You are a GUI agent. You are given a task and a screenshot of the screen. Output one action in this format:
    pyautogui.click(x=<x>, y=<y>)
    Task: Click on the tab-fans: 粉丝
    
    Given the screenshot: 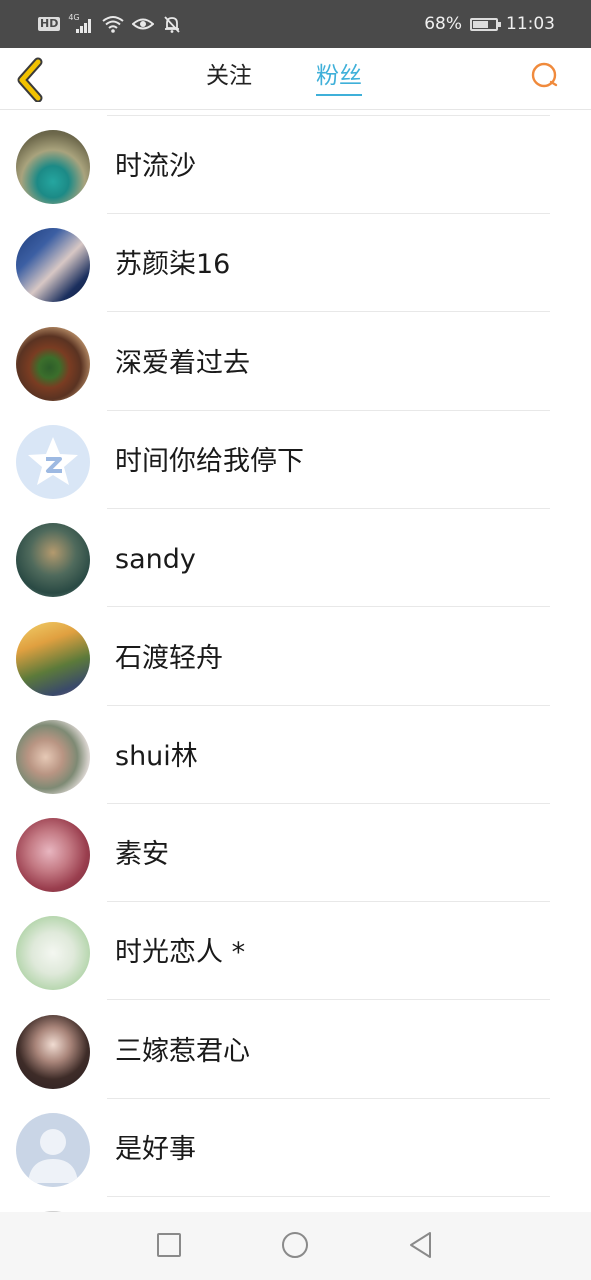 What is the action you would take?
    pyautogui.click(x=339, y=78)
    